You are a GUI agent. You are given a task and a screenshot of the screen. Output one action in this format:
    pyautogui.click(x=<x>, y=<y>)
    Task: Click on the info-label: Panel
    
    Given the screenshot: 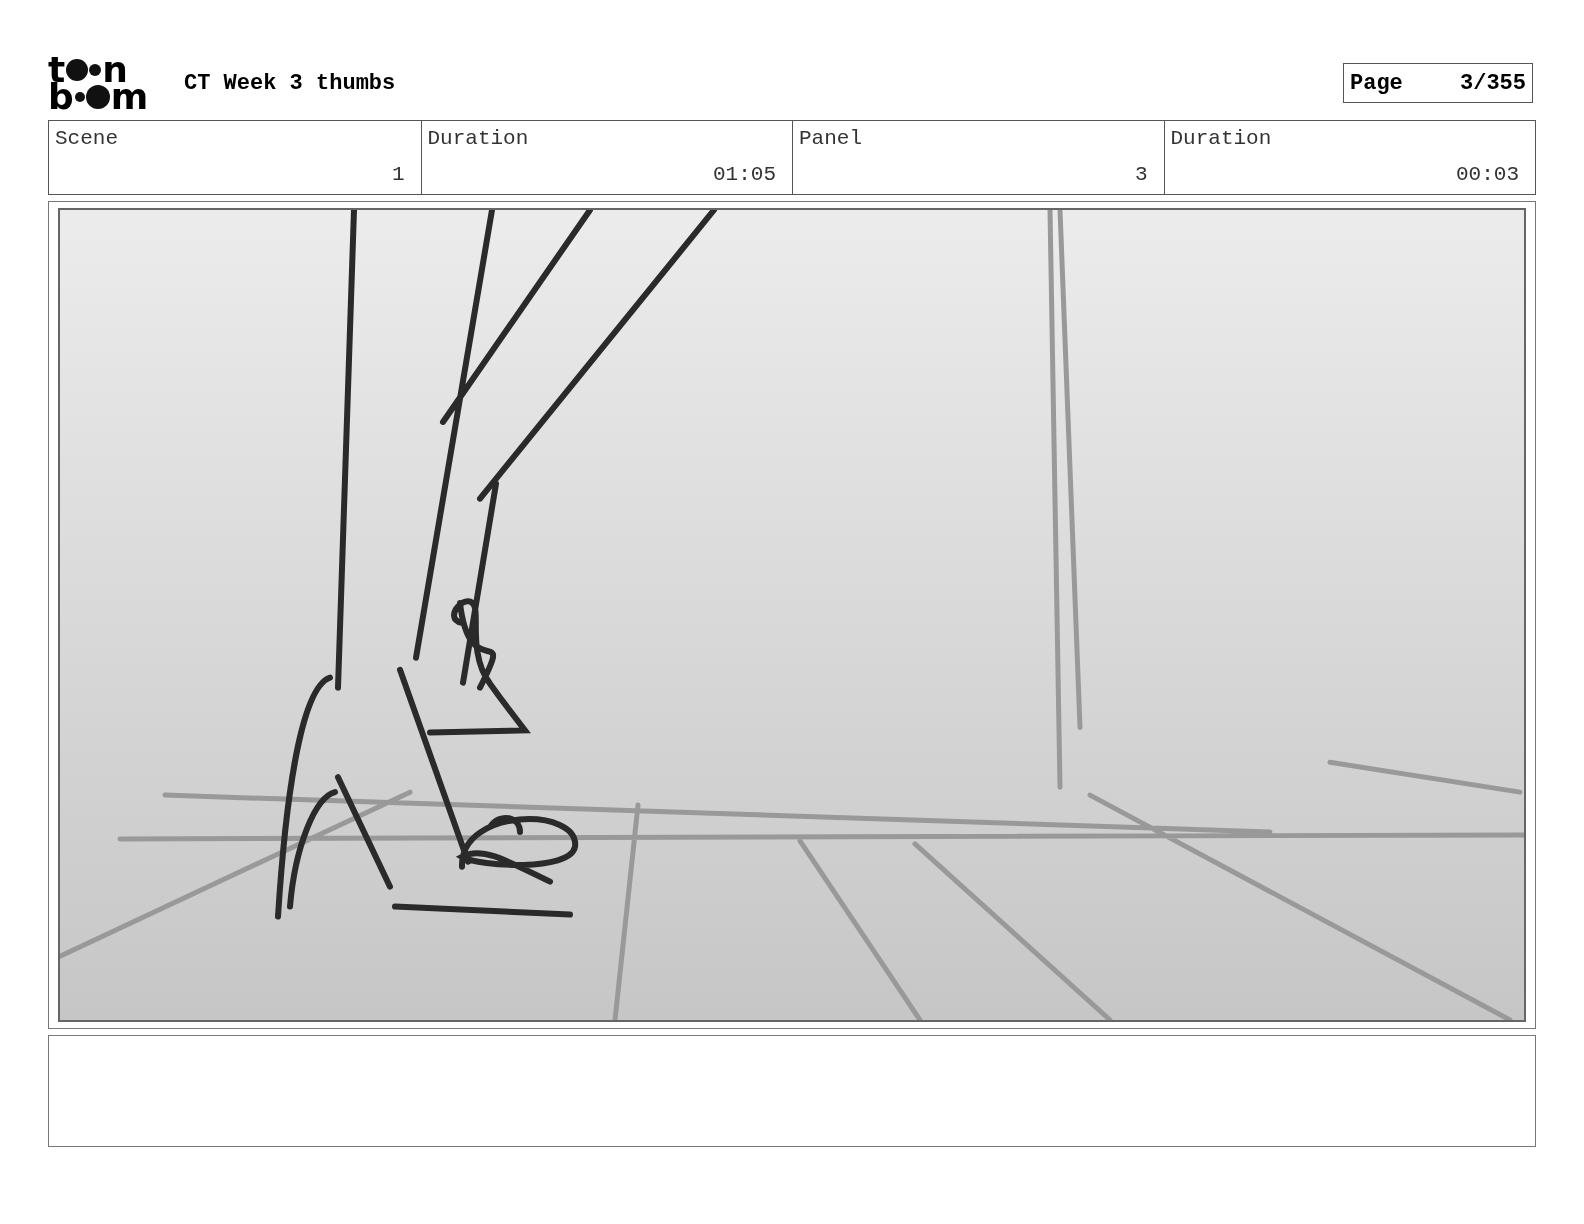 What is the action you would take?
    pyautogui.click(x=831, y=138)
    